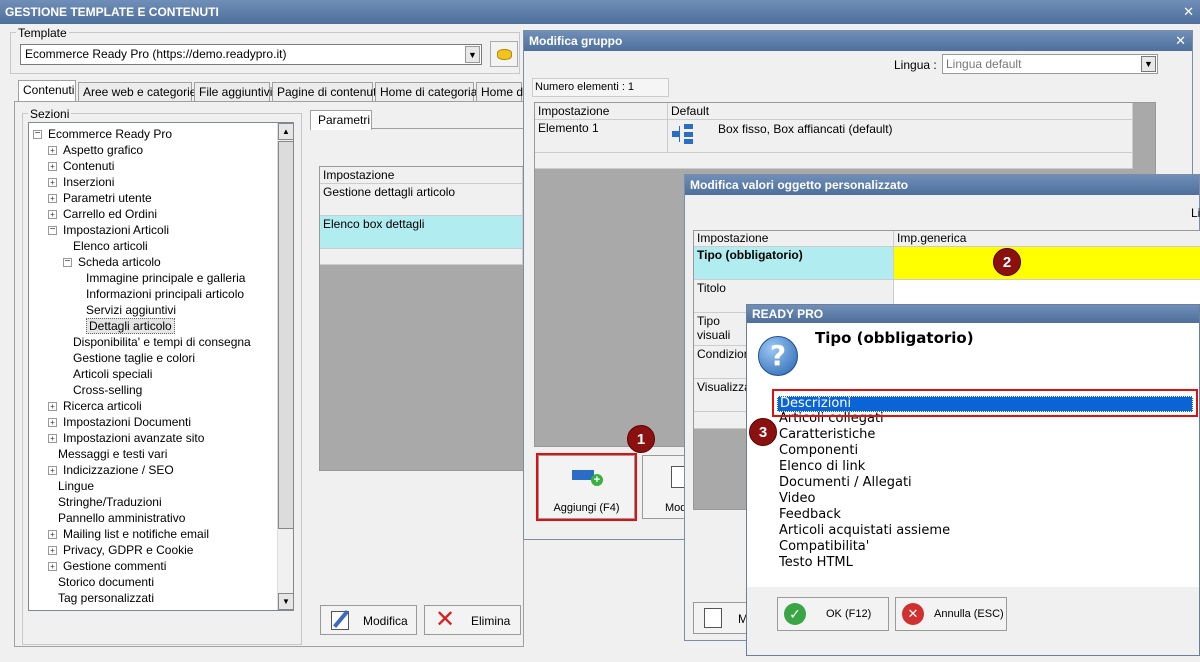 This screenshot has width=1200, height=662. What do you see at coordinates (107, 454) in the screenshot?
I see `tree-item: Messaggi e testi vari` at bounding box center [107, 454].